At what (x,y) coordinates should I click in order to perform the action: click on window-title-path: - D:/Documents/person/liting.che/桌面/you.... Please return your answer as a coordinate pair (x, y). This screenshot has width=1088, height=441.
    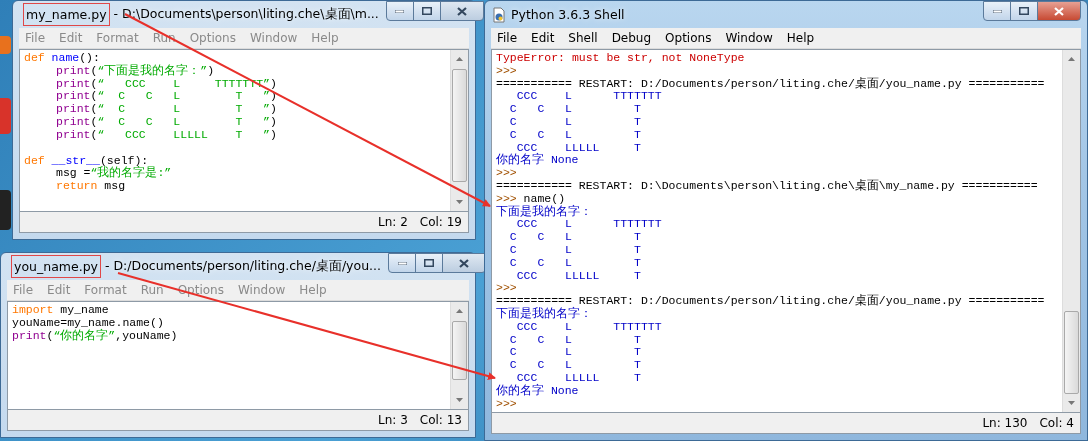
    Looking at the image, I should click on (243, 266).